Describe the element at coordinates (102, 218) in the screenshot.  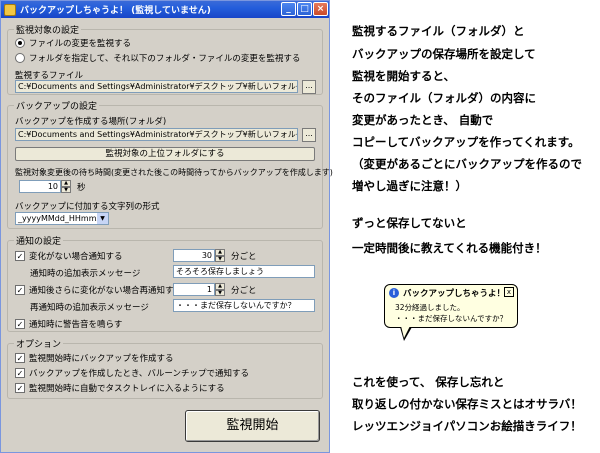
I see `chevron-down-icon: ▼` at that location.